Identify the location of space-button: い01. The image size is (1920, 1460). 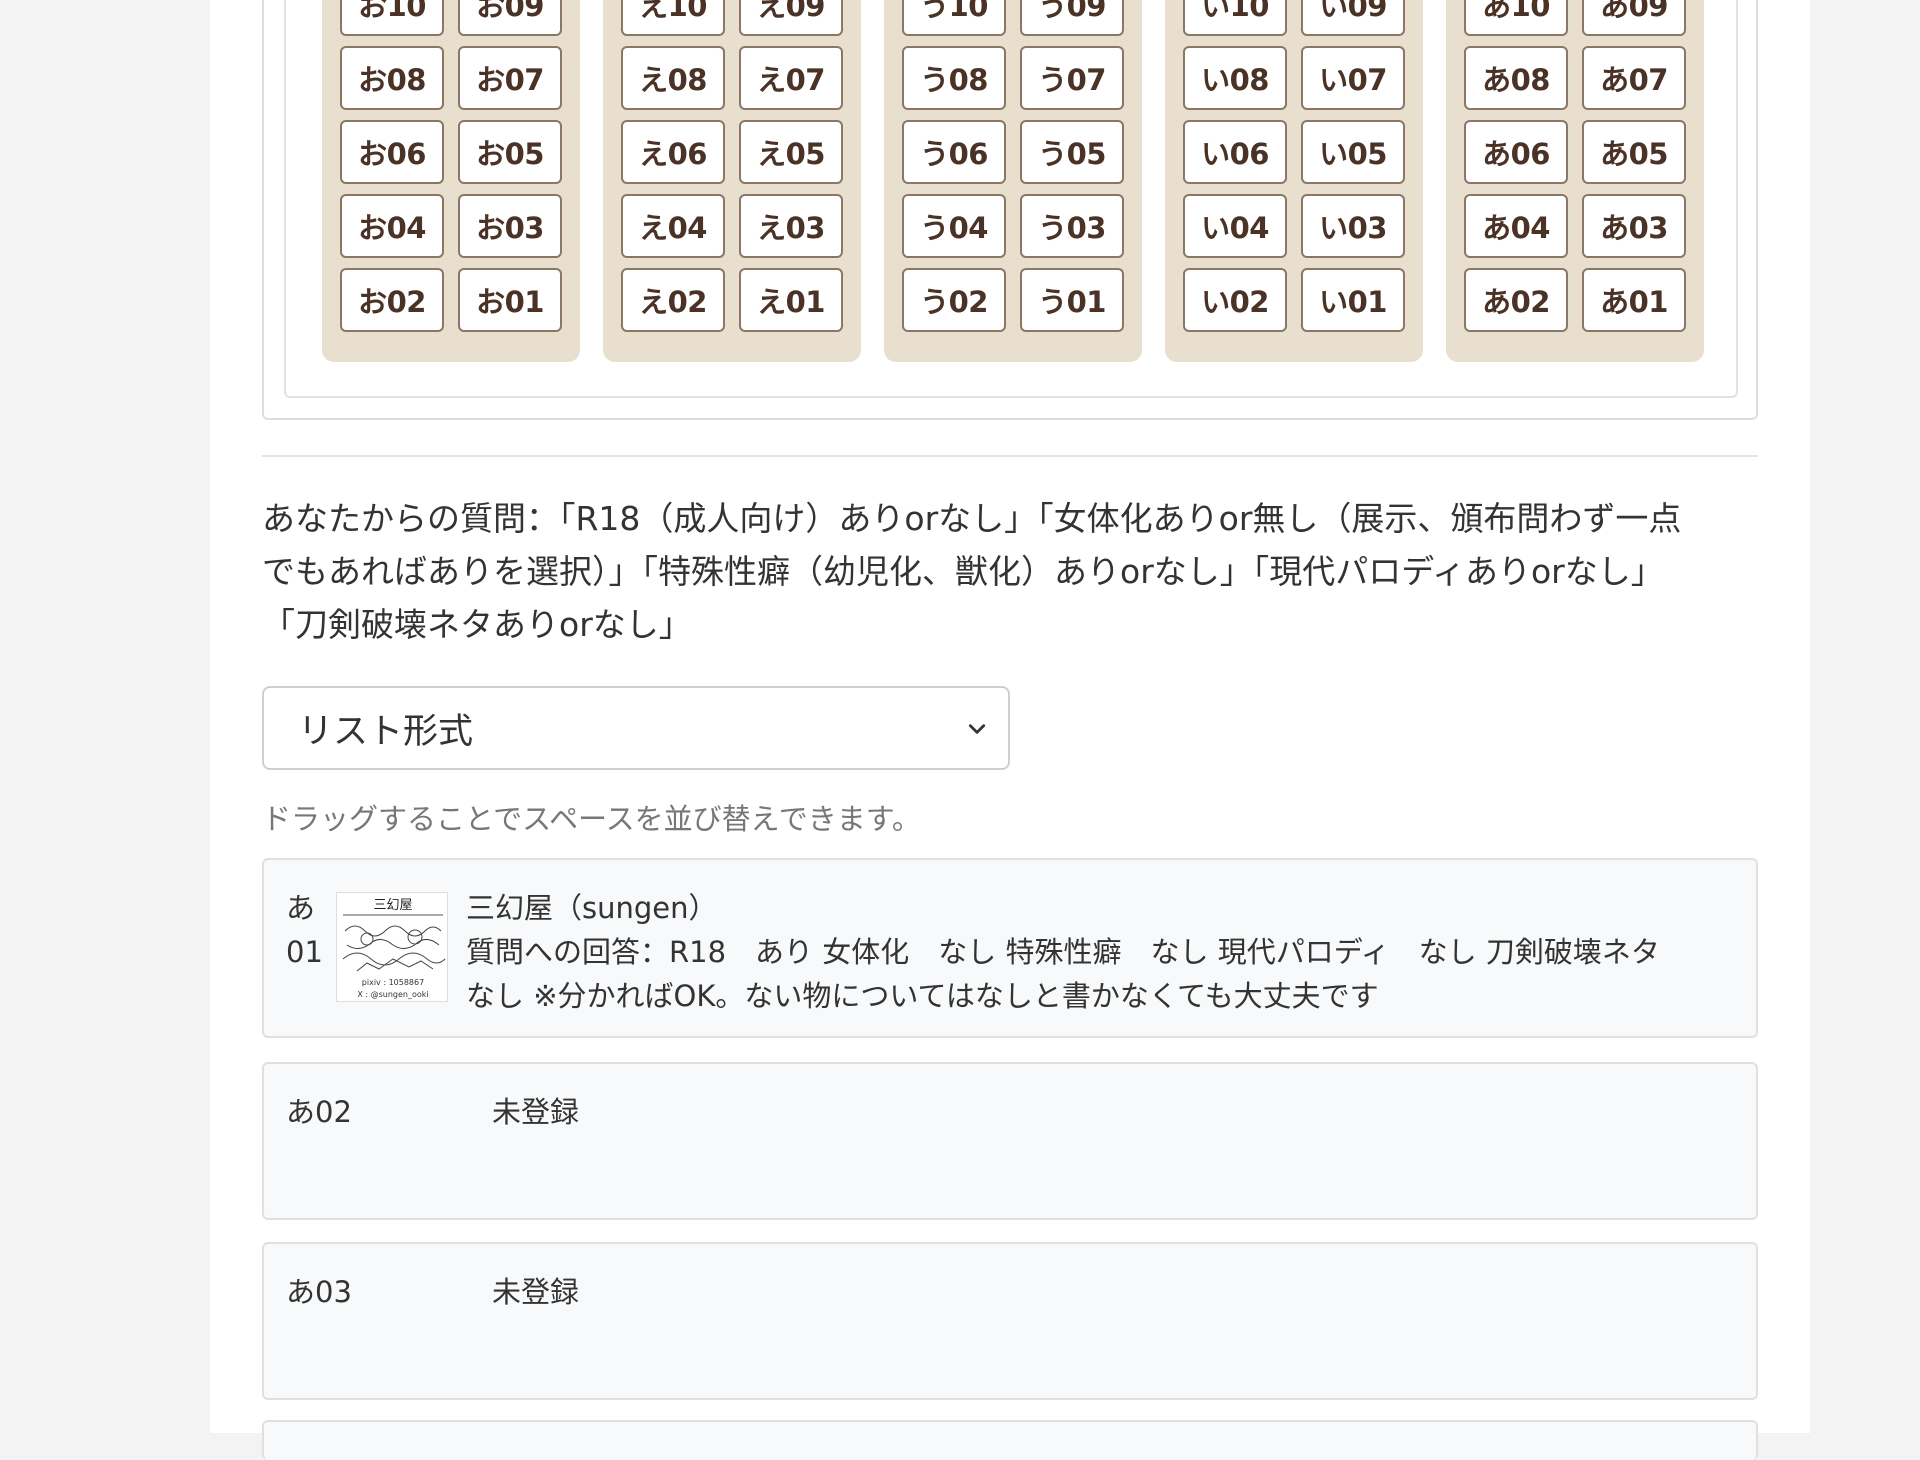
(1353, 300).